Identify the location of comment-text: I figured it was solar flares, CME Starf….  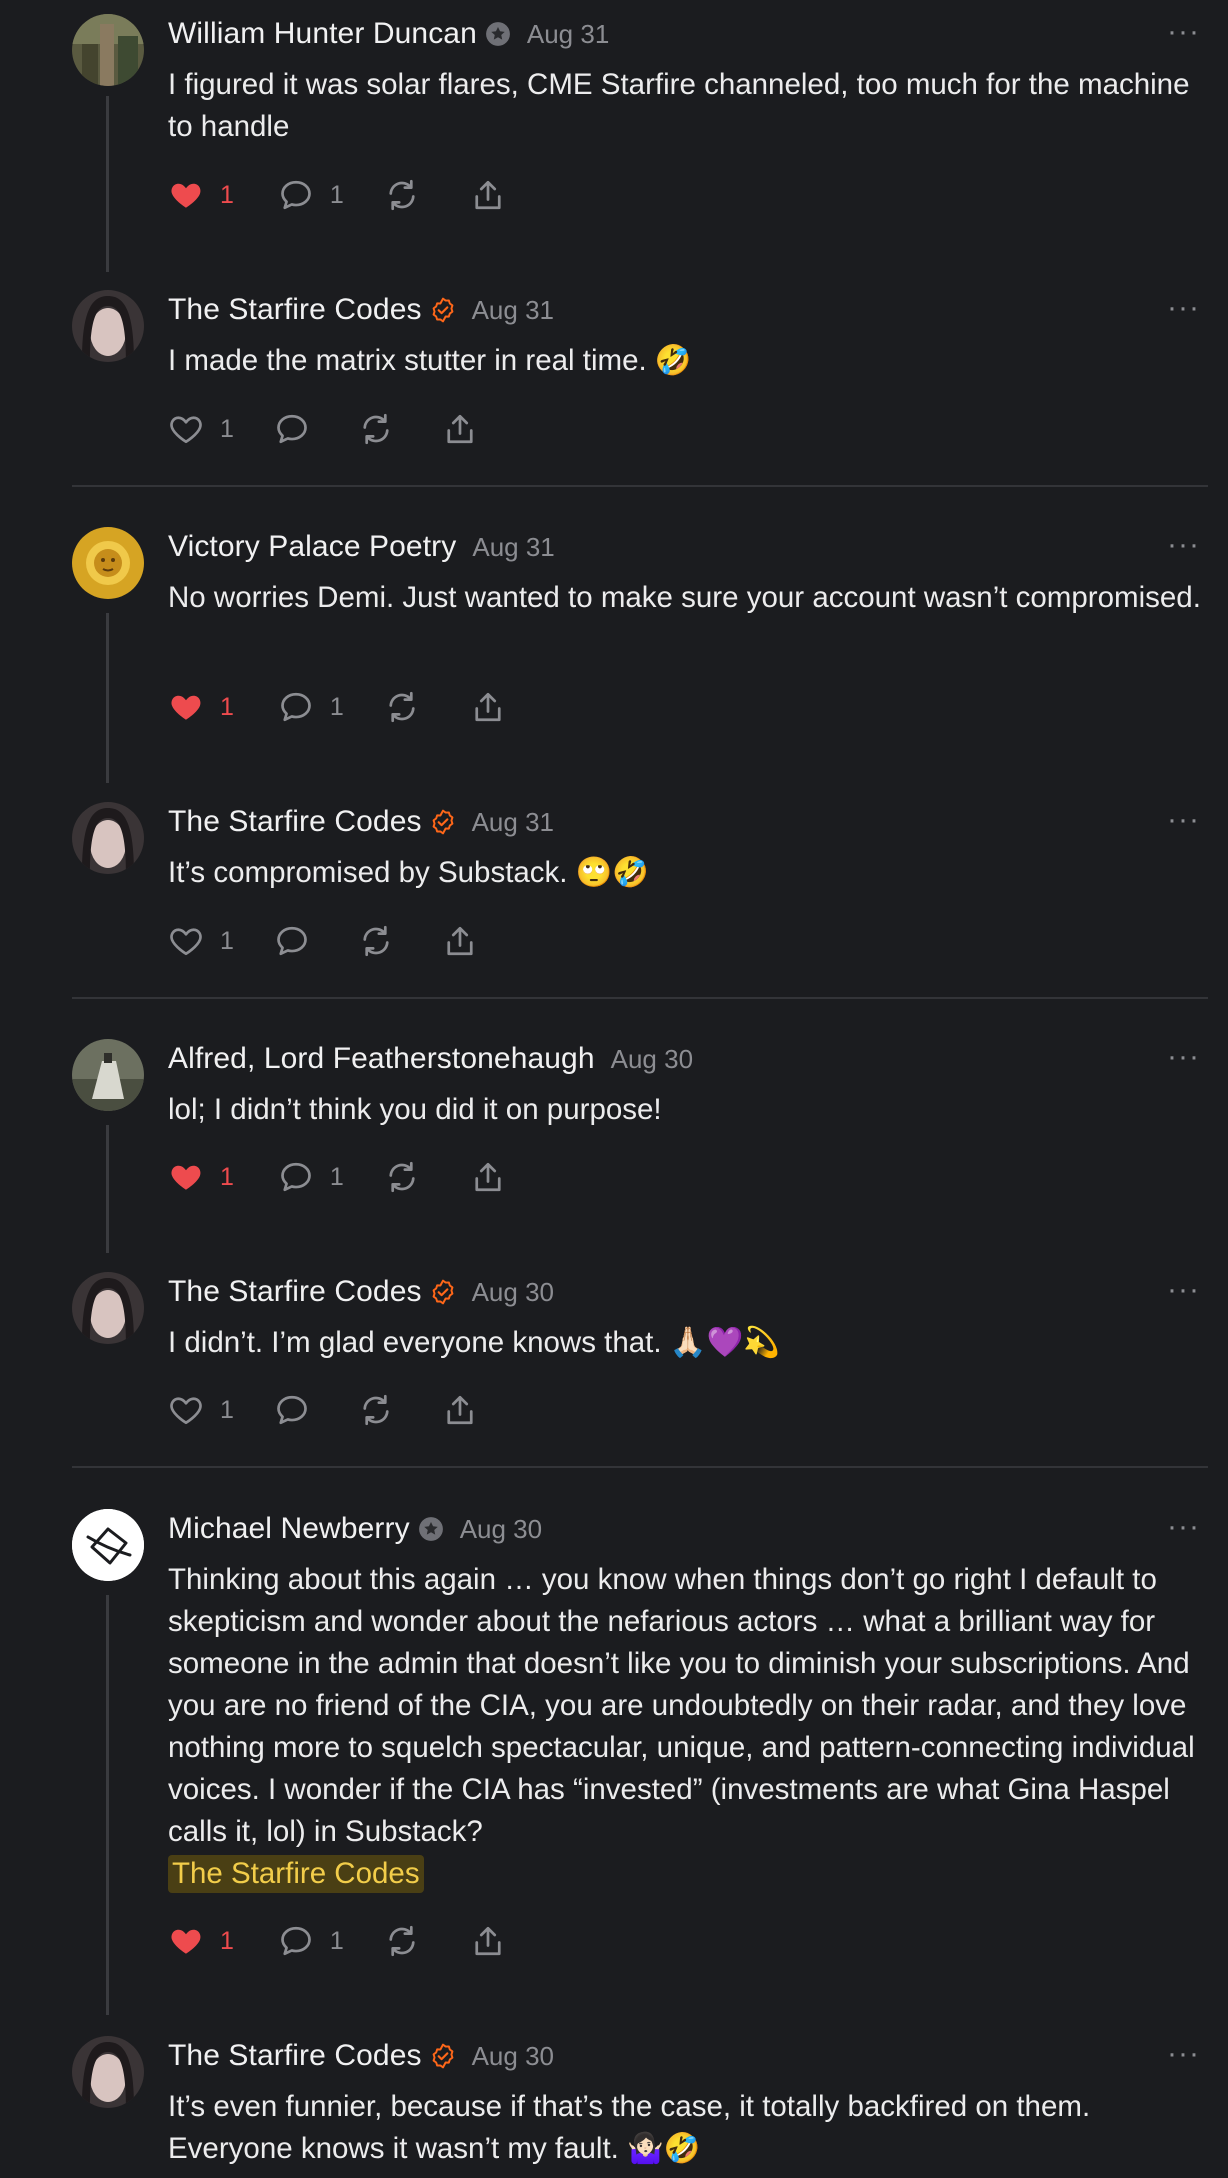
(679, 105).